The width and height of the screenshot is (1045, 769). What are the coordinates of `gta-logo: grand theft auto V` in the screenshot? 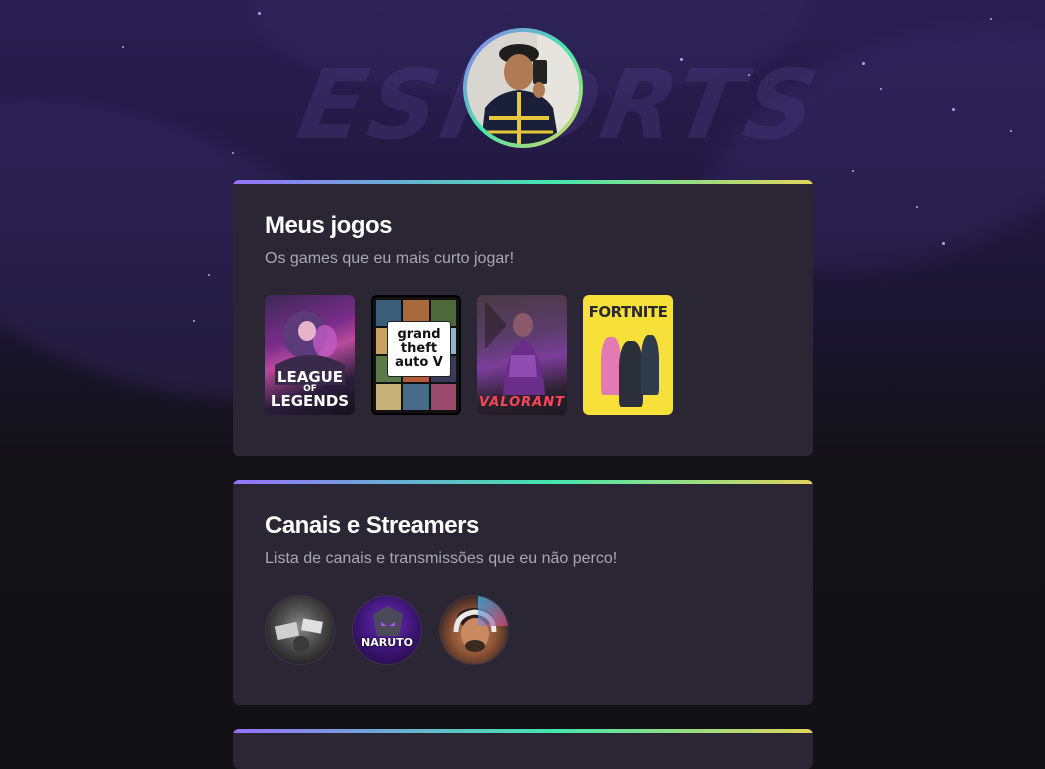 It's located at (419, 349).